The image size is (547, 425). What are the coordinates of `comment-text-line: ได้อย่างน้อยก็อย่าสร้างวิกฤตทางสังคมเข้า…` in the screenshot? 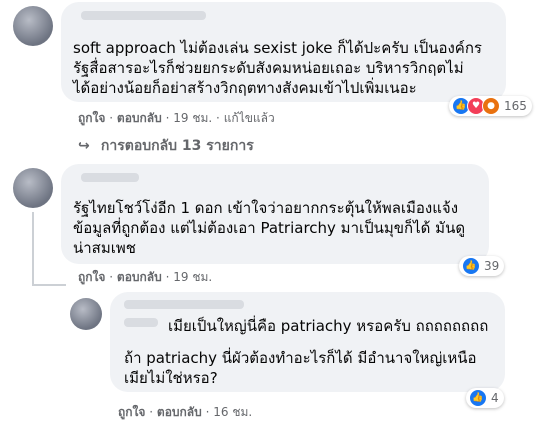 It's located at (245, 88).